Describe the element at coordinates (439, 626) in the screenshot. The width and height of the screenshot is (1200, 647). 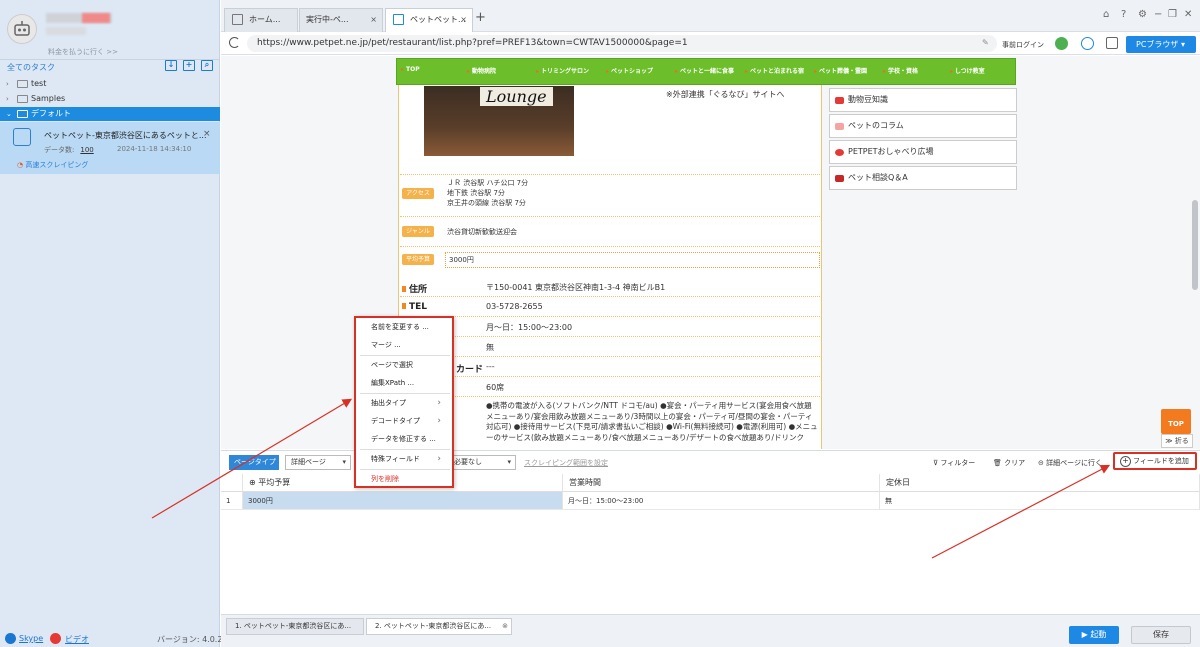
I see `task-tab-2: 2. ペットペット-東京都渋谷区にあ... ⊗` at that location.